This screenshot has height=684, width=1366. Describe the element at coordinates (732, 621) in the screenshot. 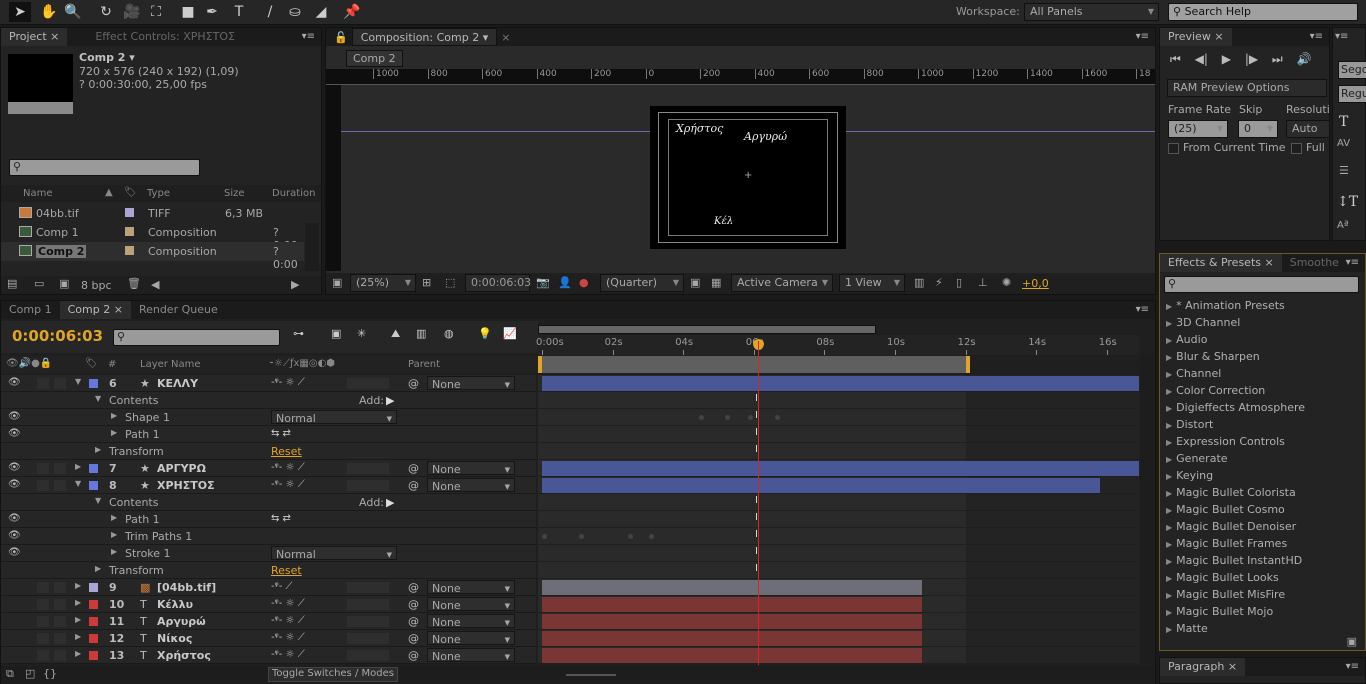

I see `layer-duration-bar` at that location.